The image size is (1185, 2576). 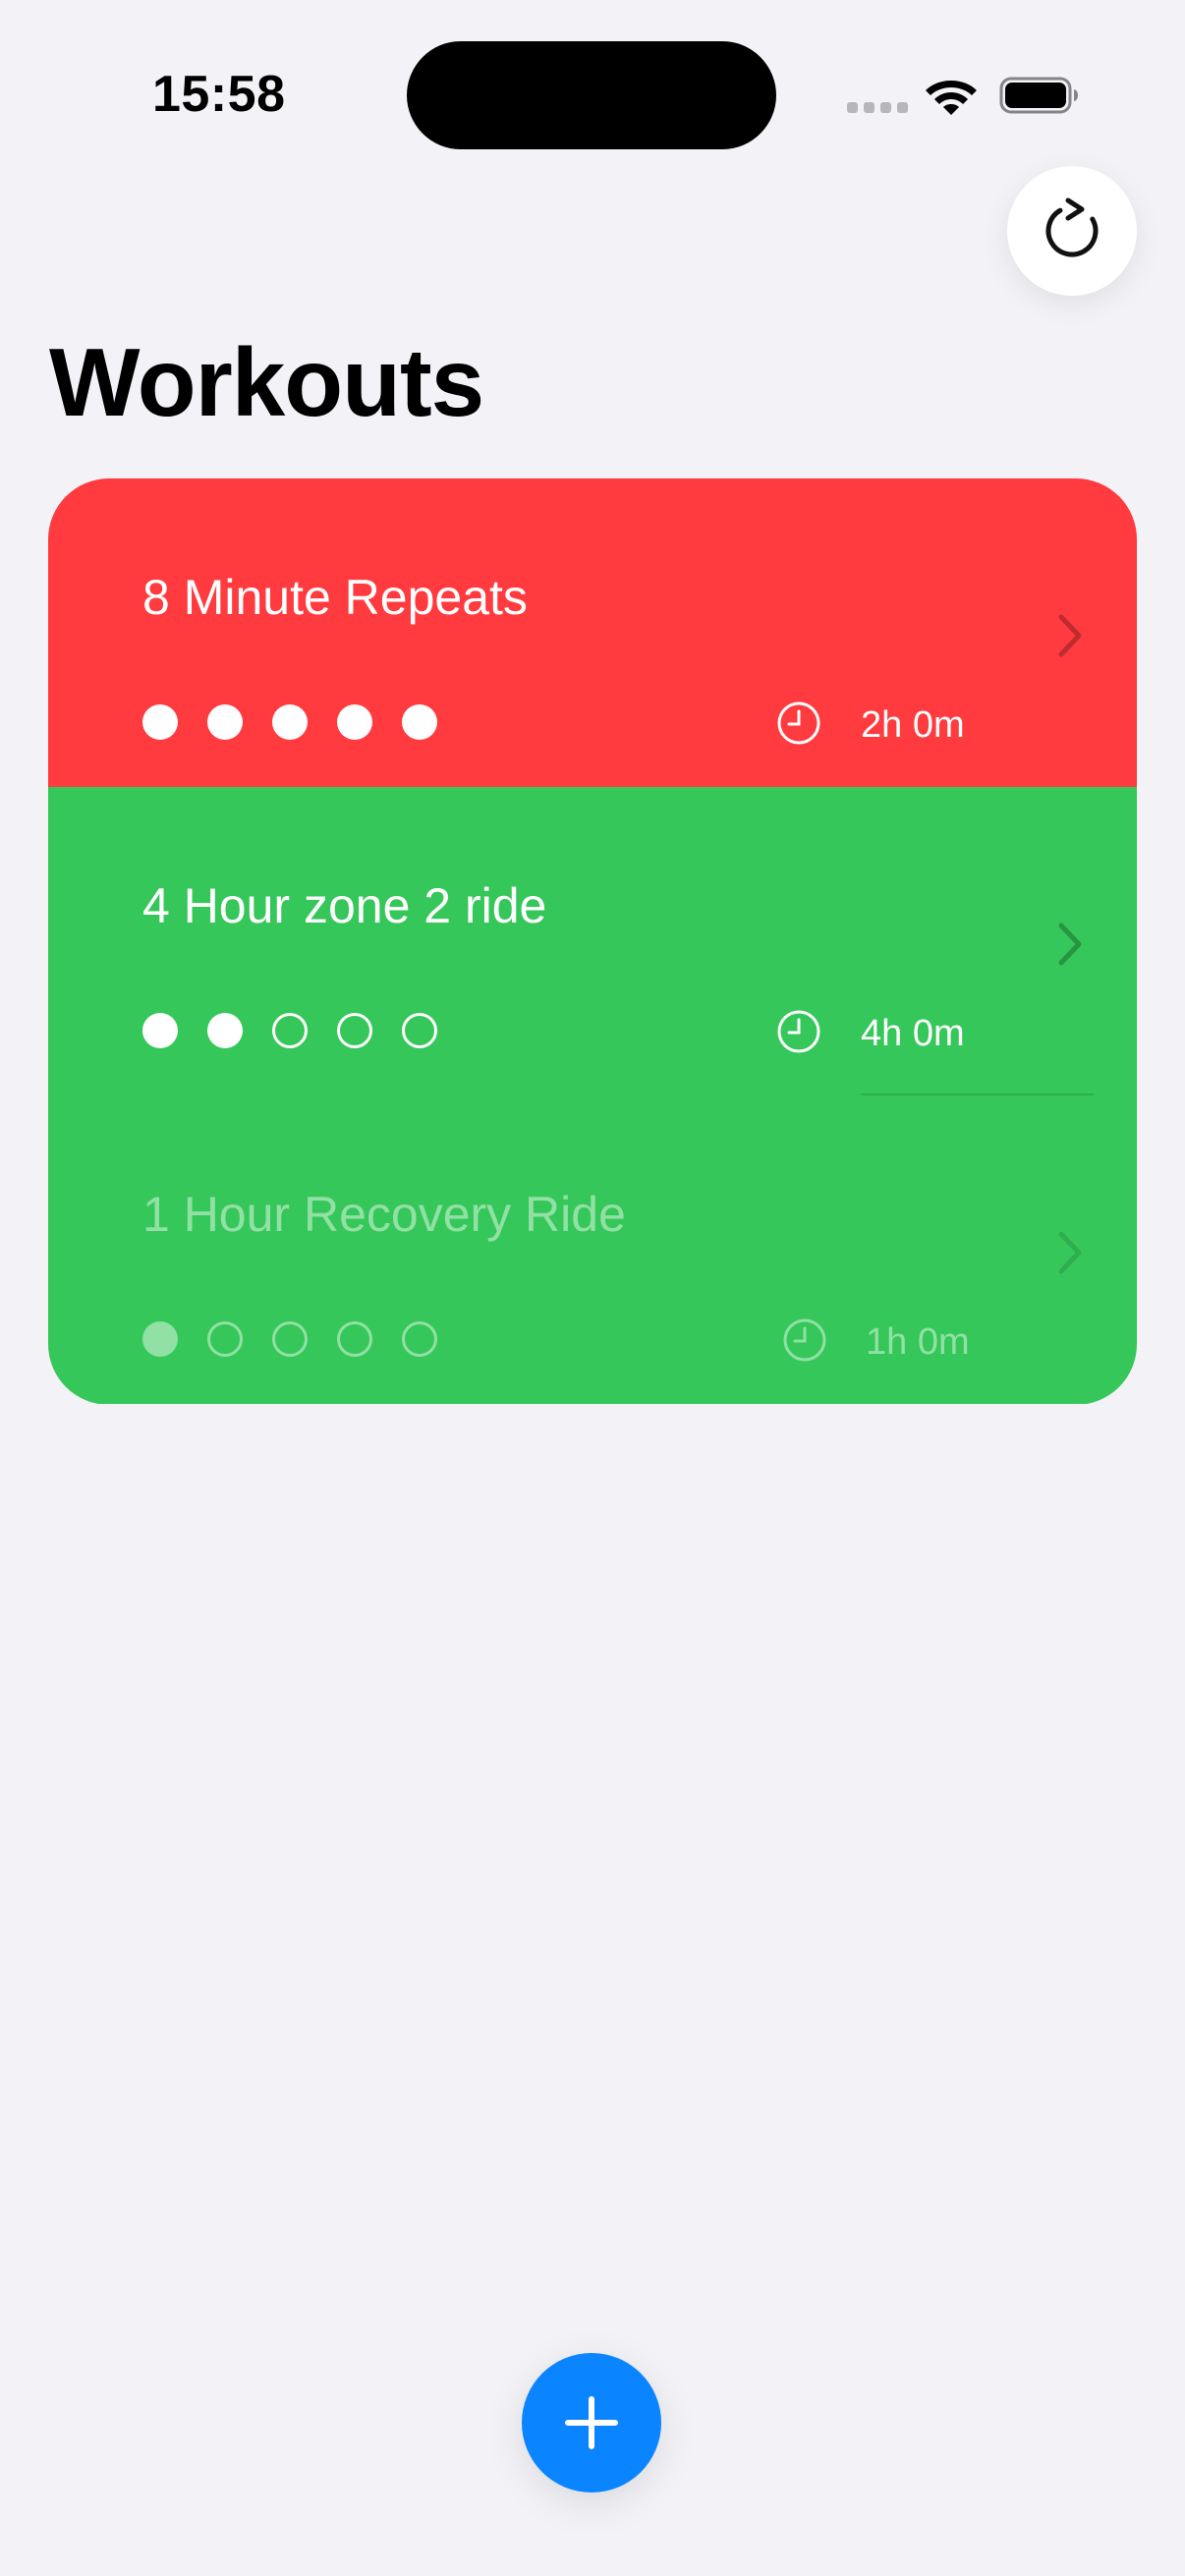 I want to click on workout-row: 8 Minute Repeats 2h 0m, so click(x=592, y=632).